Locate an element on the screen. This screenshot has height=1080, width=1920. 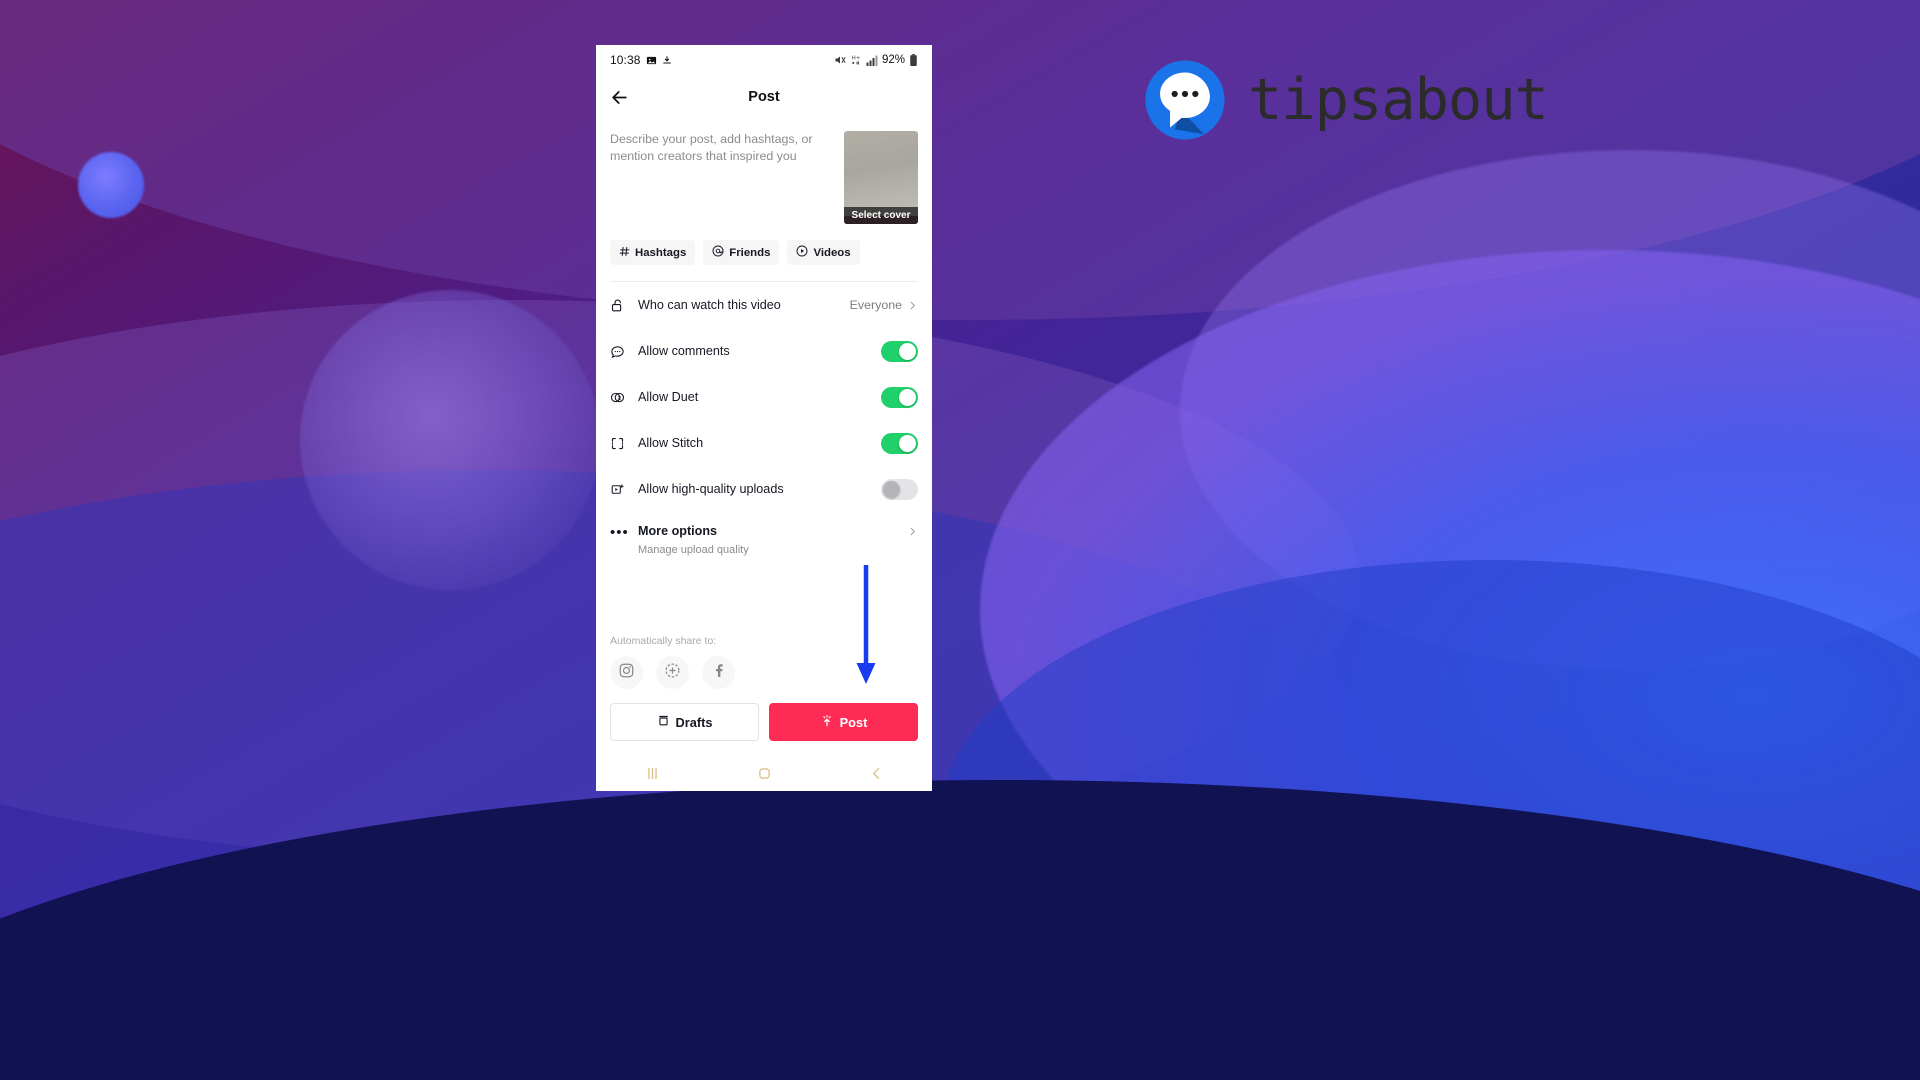
recents-icon is located at coordinates (652, 773).